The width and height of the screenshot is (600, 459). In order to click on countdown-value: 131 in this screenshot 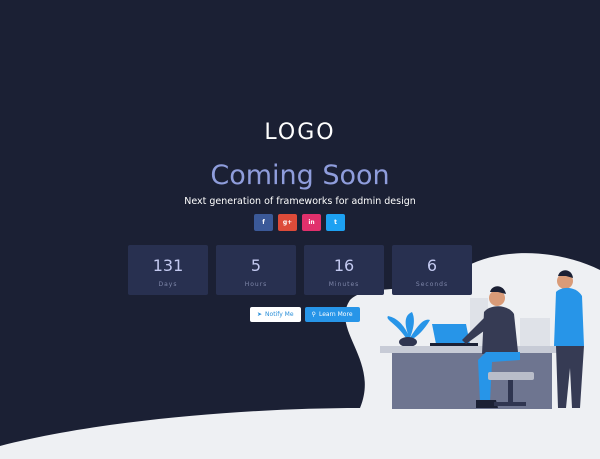, I will do `click(168, 265)`.